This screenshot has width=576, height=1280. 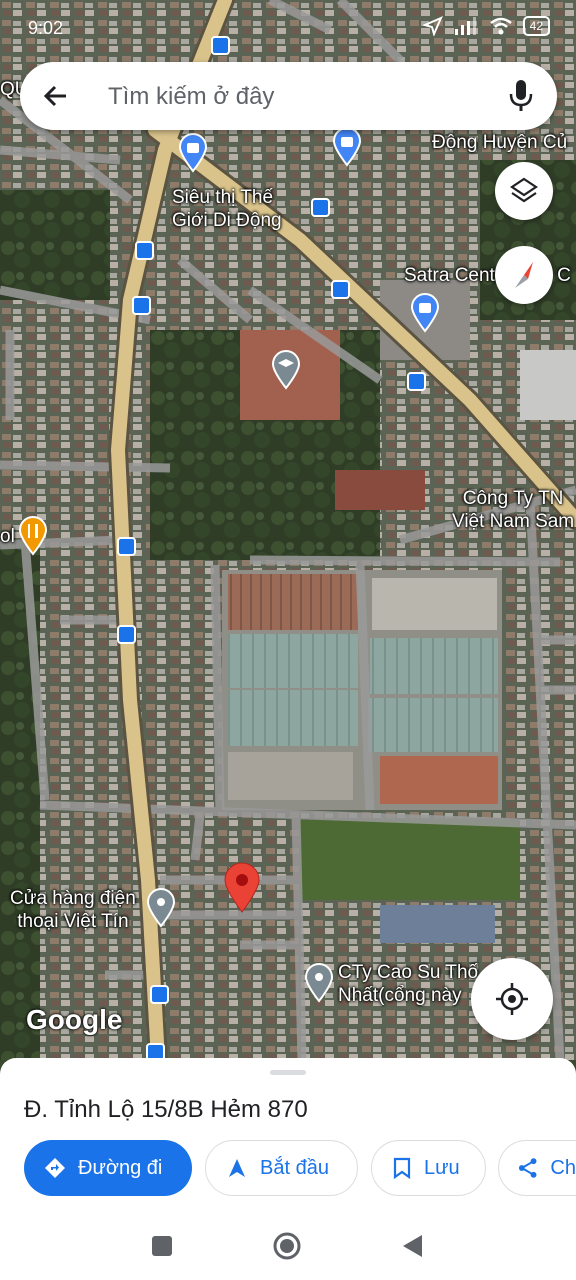 I want to click on battery-level: 42, so click(x=536, y=26).